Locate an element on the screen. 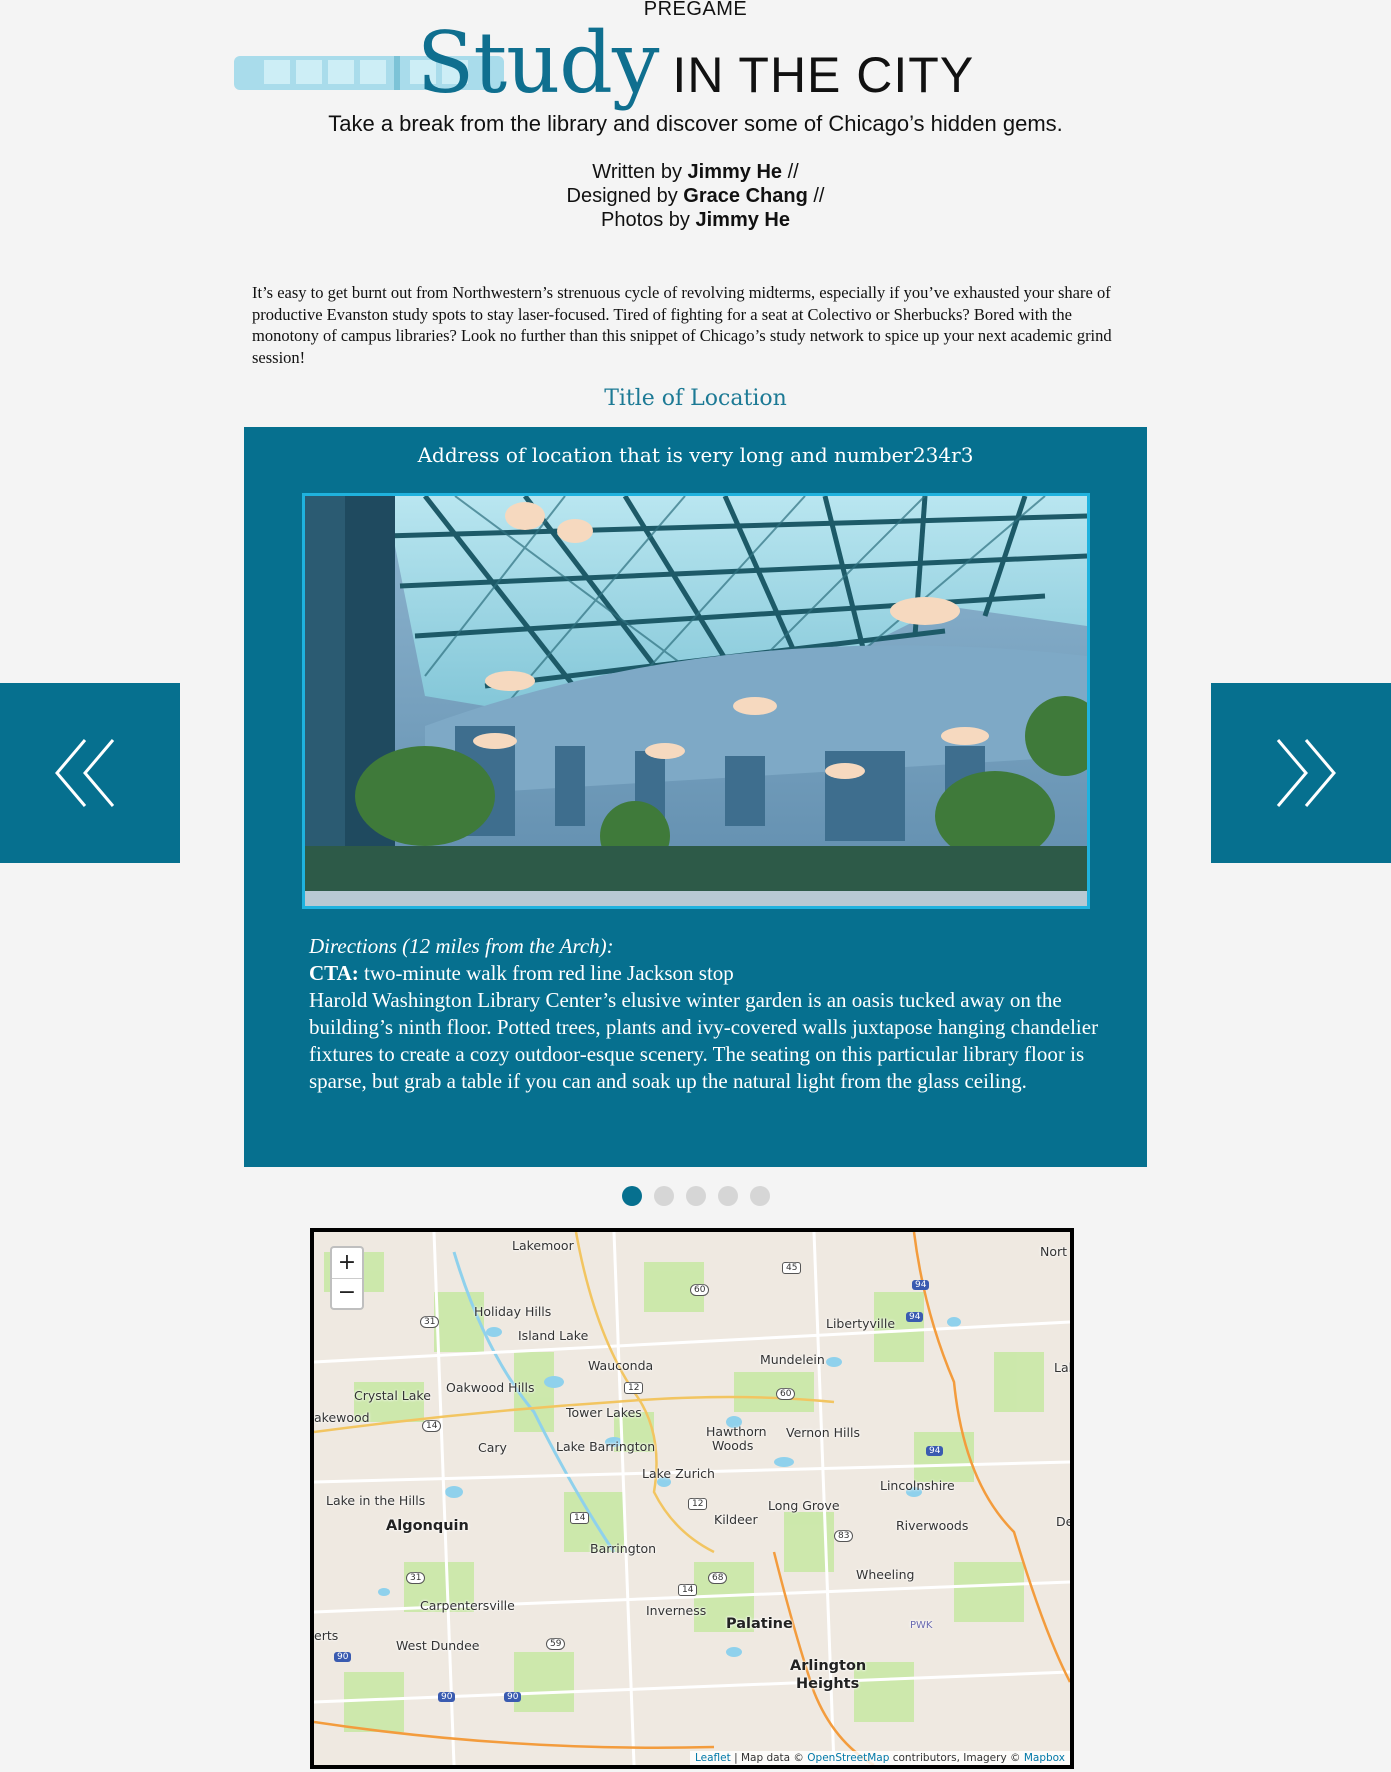 The image size is (1391, 1772). map-label: Lincolnshire is located at coordinates (917, 1485).